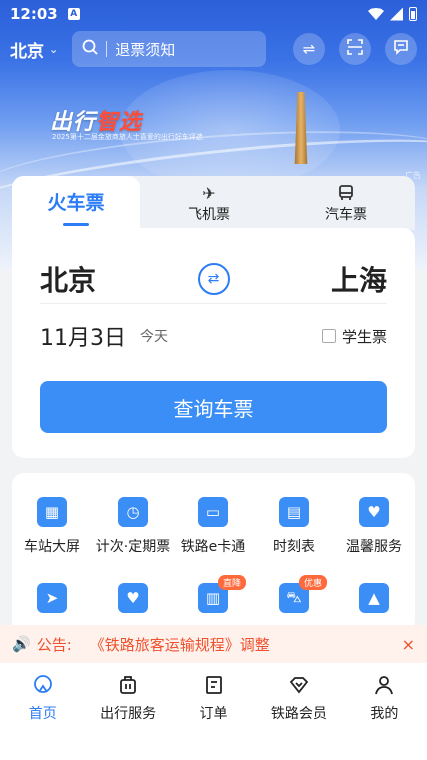  I want to click on nav-label: 我的, so click(384, 714).